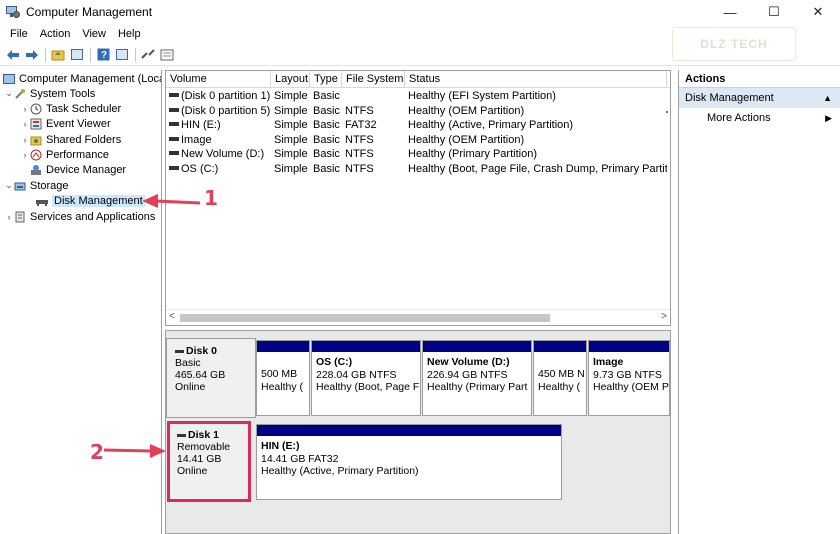  Describe the element at coordinates (71, 108) in the screenshot. I see `tree-task-scheduler: › Task Scheduler` at that location.